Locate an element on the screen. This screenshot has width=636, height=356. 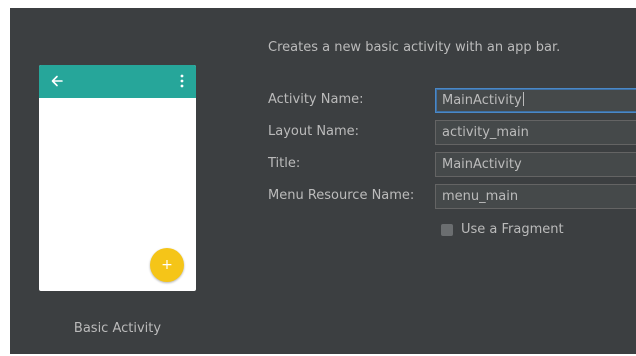
template-name: Basic Activity is located at coordinates (117, 328).